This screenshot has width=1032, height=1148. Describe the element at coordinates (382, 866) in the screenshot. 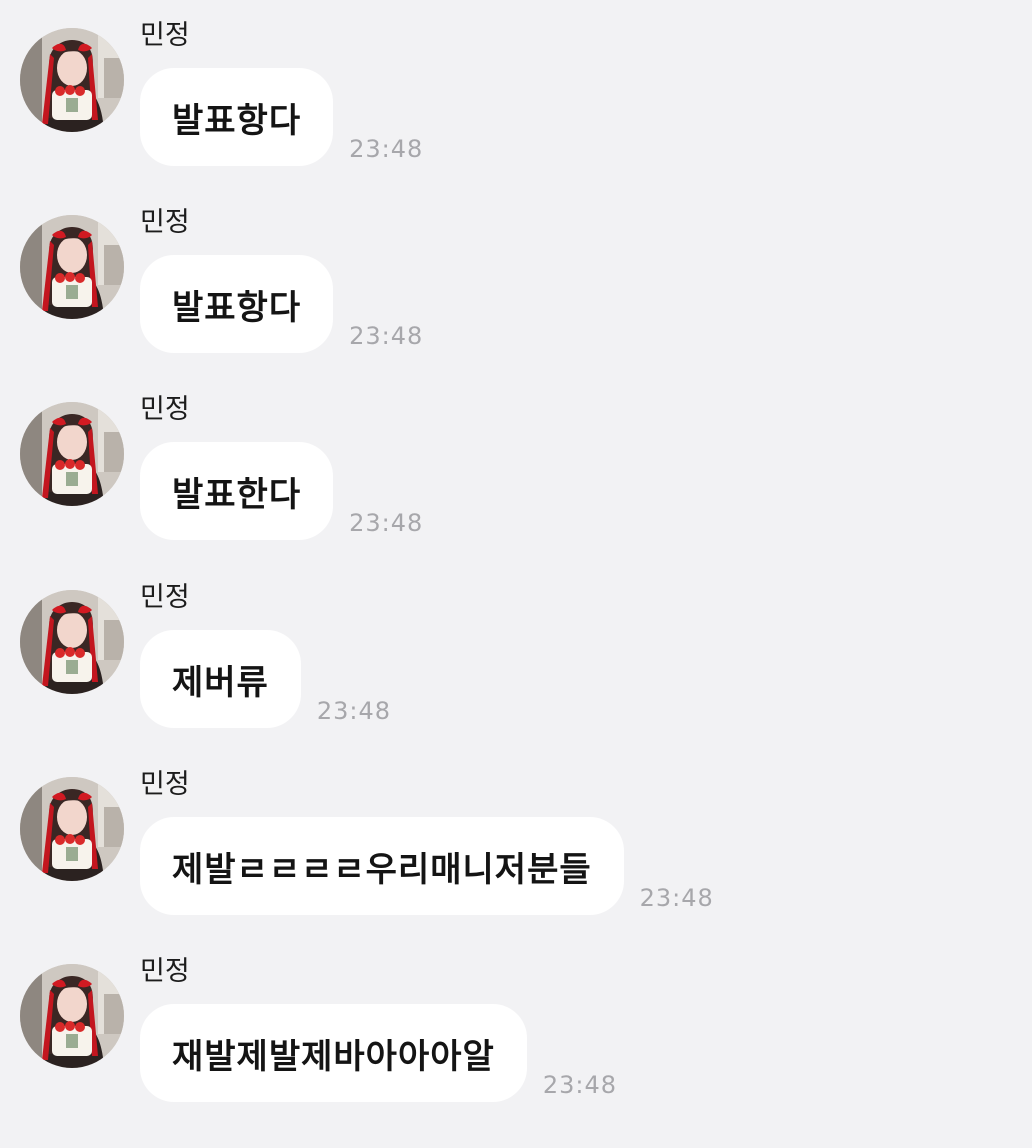

I see `message-bubble: 제발ㄹㄹㄹㄹ우리매니저분들` at that location.